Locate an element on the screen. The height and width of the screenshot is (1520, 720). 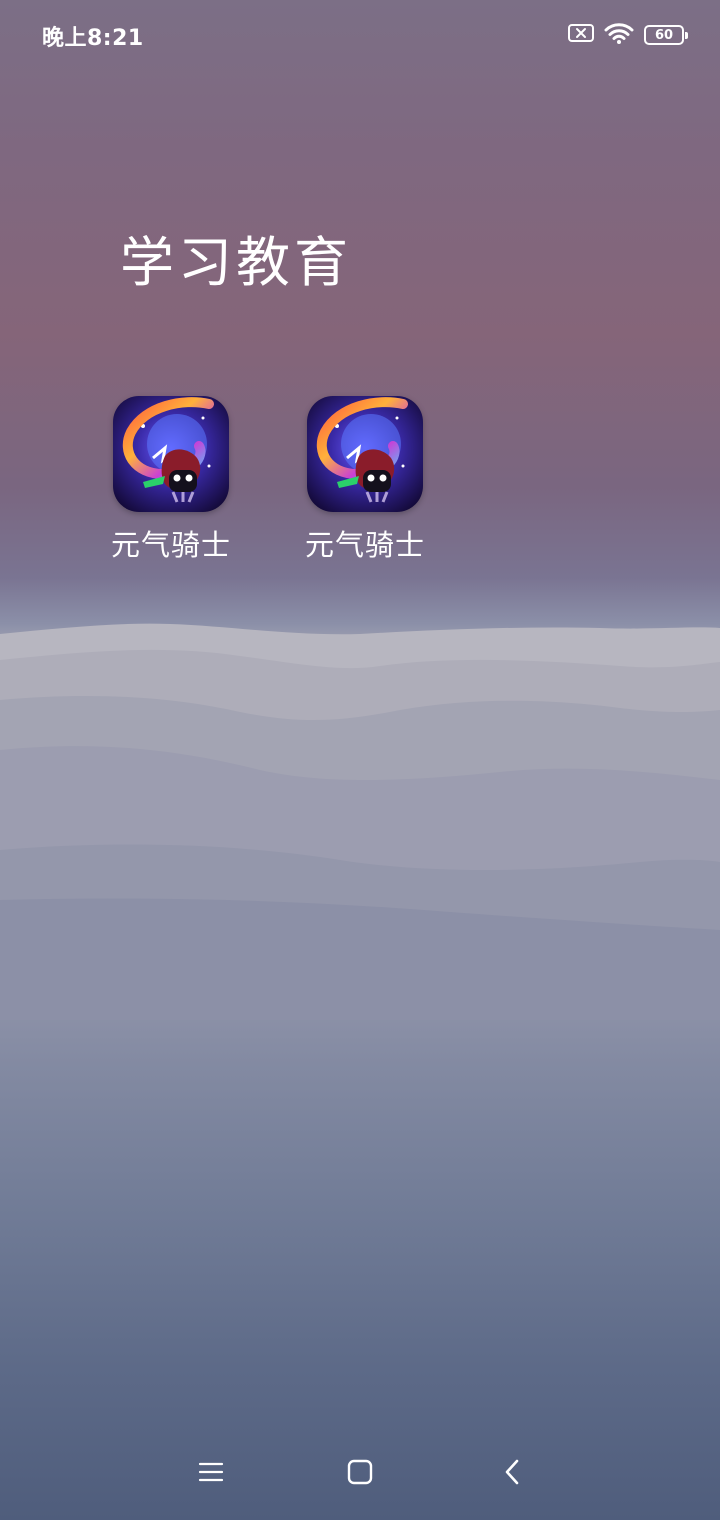
home-icon is located at coordinates (360, 1472).